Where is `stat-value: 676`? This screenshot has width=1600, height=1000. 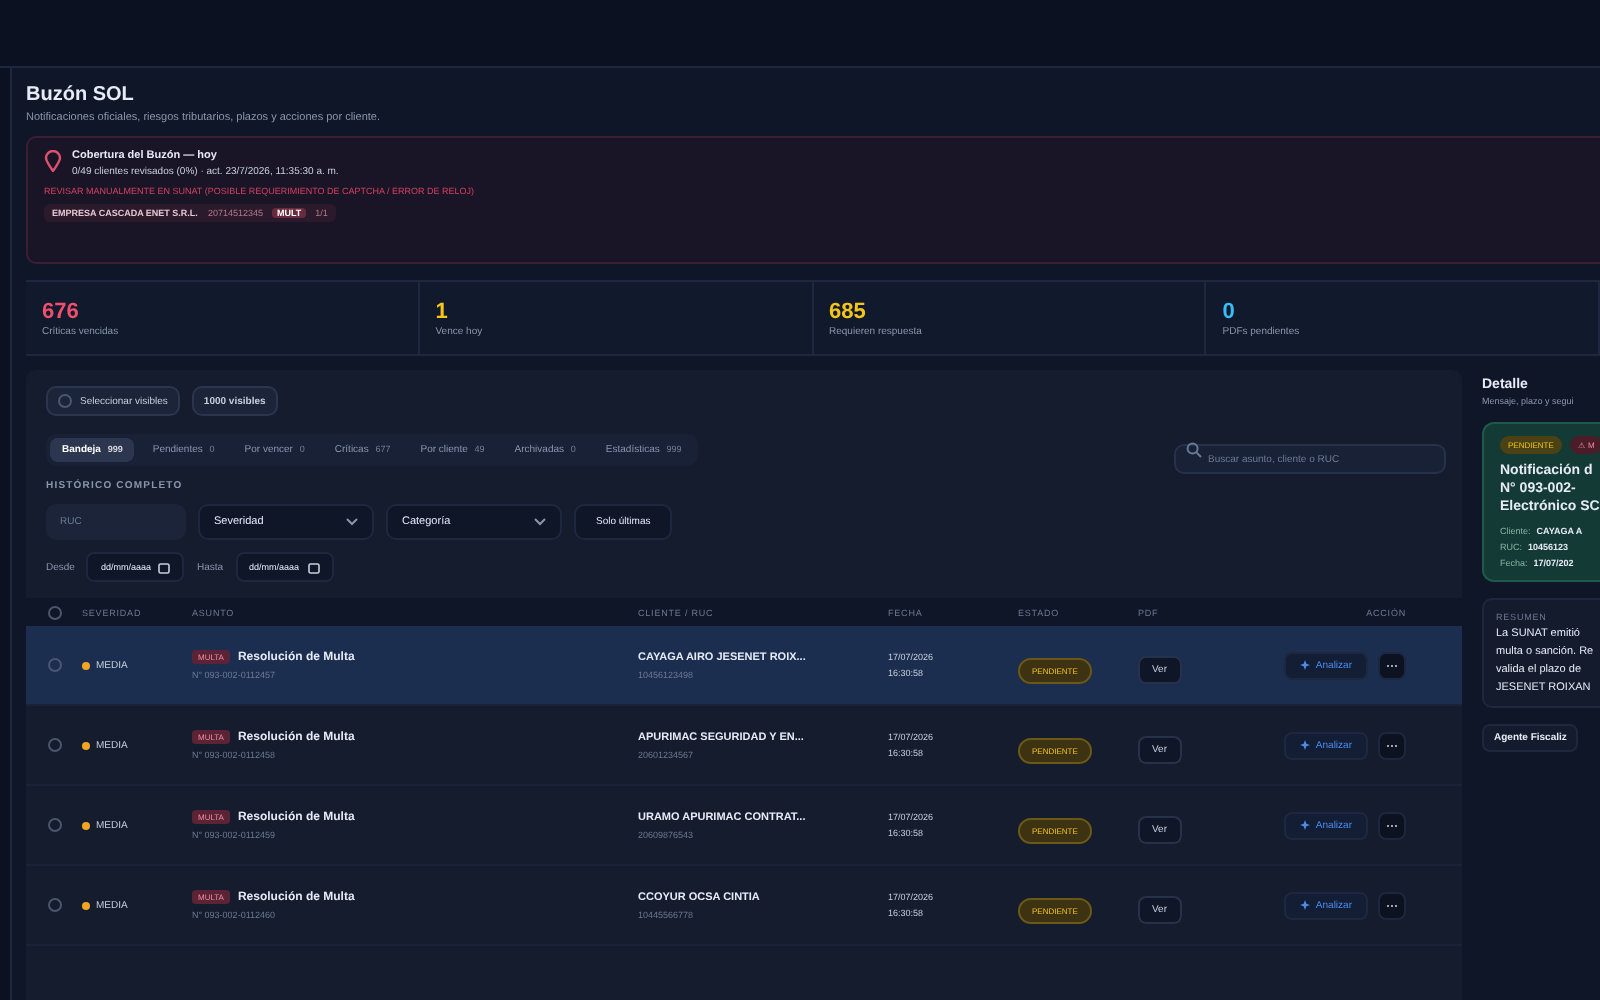
stat-value: 676 is located at coordinates (61, 311).